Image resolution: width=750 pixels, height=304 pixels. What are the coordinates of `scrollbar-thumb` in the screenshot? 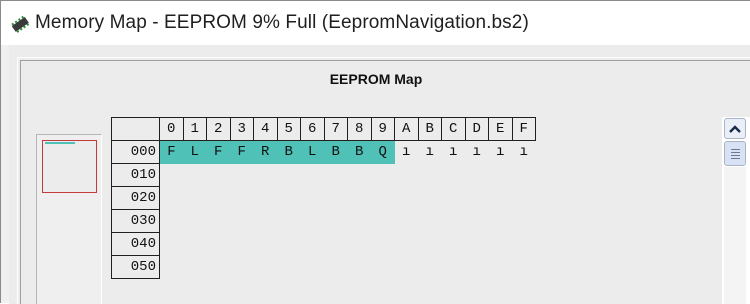 It's located at (735, 153).